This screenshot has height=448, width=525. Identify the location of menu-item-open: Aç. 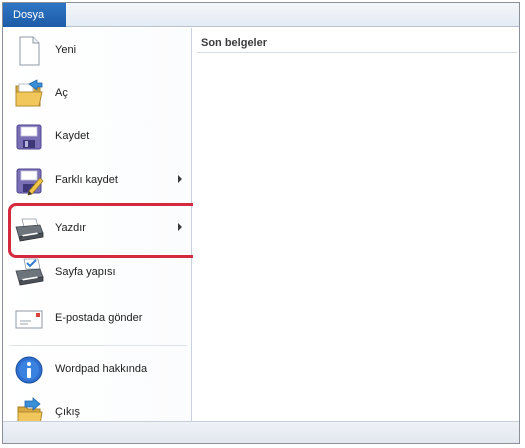
(97, 94).